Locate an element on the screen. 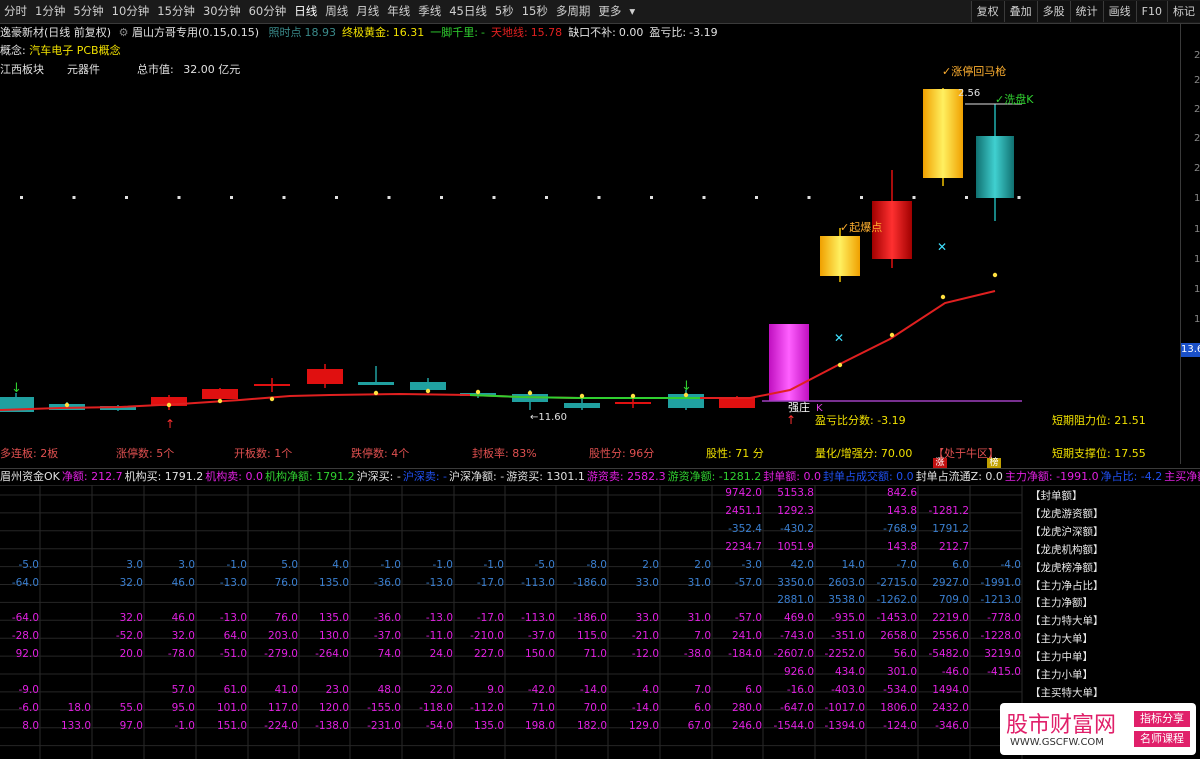 The image size is (1200, 759). tool-button: 画线 is located at coordinates (1119, 11).